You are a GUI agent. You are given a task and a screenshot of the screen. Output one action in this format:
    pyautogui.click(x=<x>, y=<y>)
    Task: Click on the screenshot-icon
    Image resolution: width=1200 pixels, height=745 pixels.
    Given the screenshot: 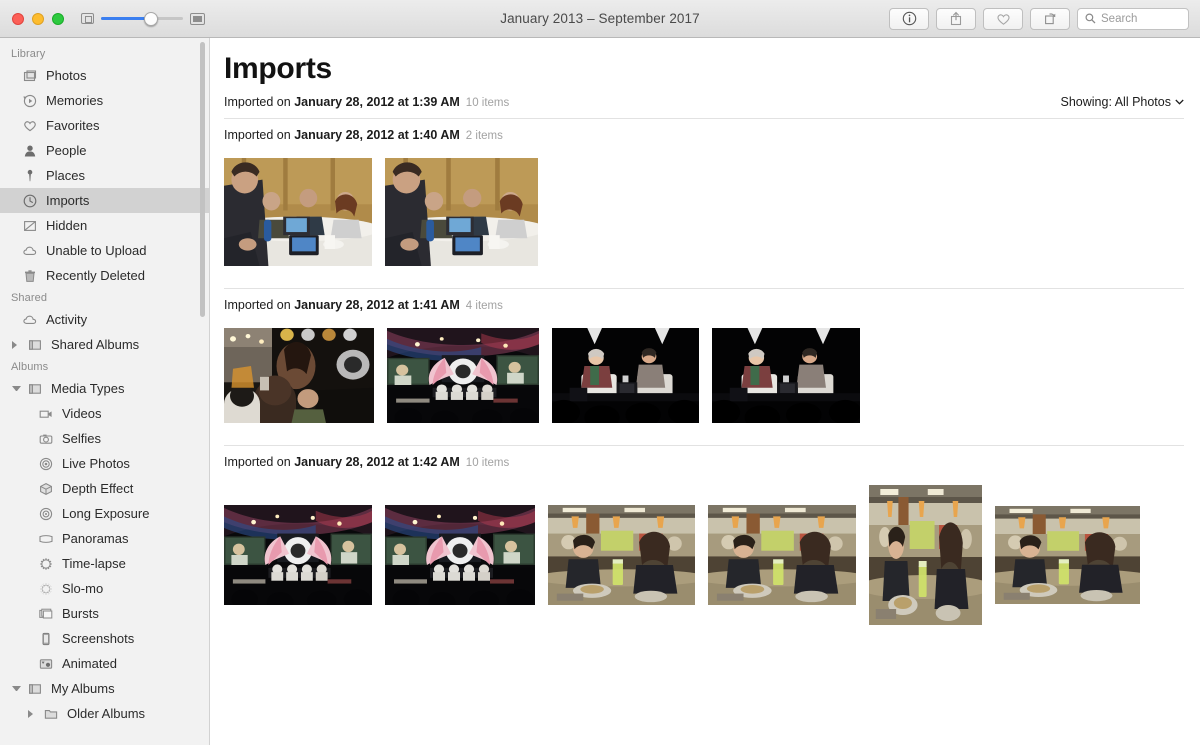 What is the action you would take?
    pyautogui.click(x=46, y=639)
    